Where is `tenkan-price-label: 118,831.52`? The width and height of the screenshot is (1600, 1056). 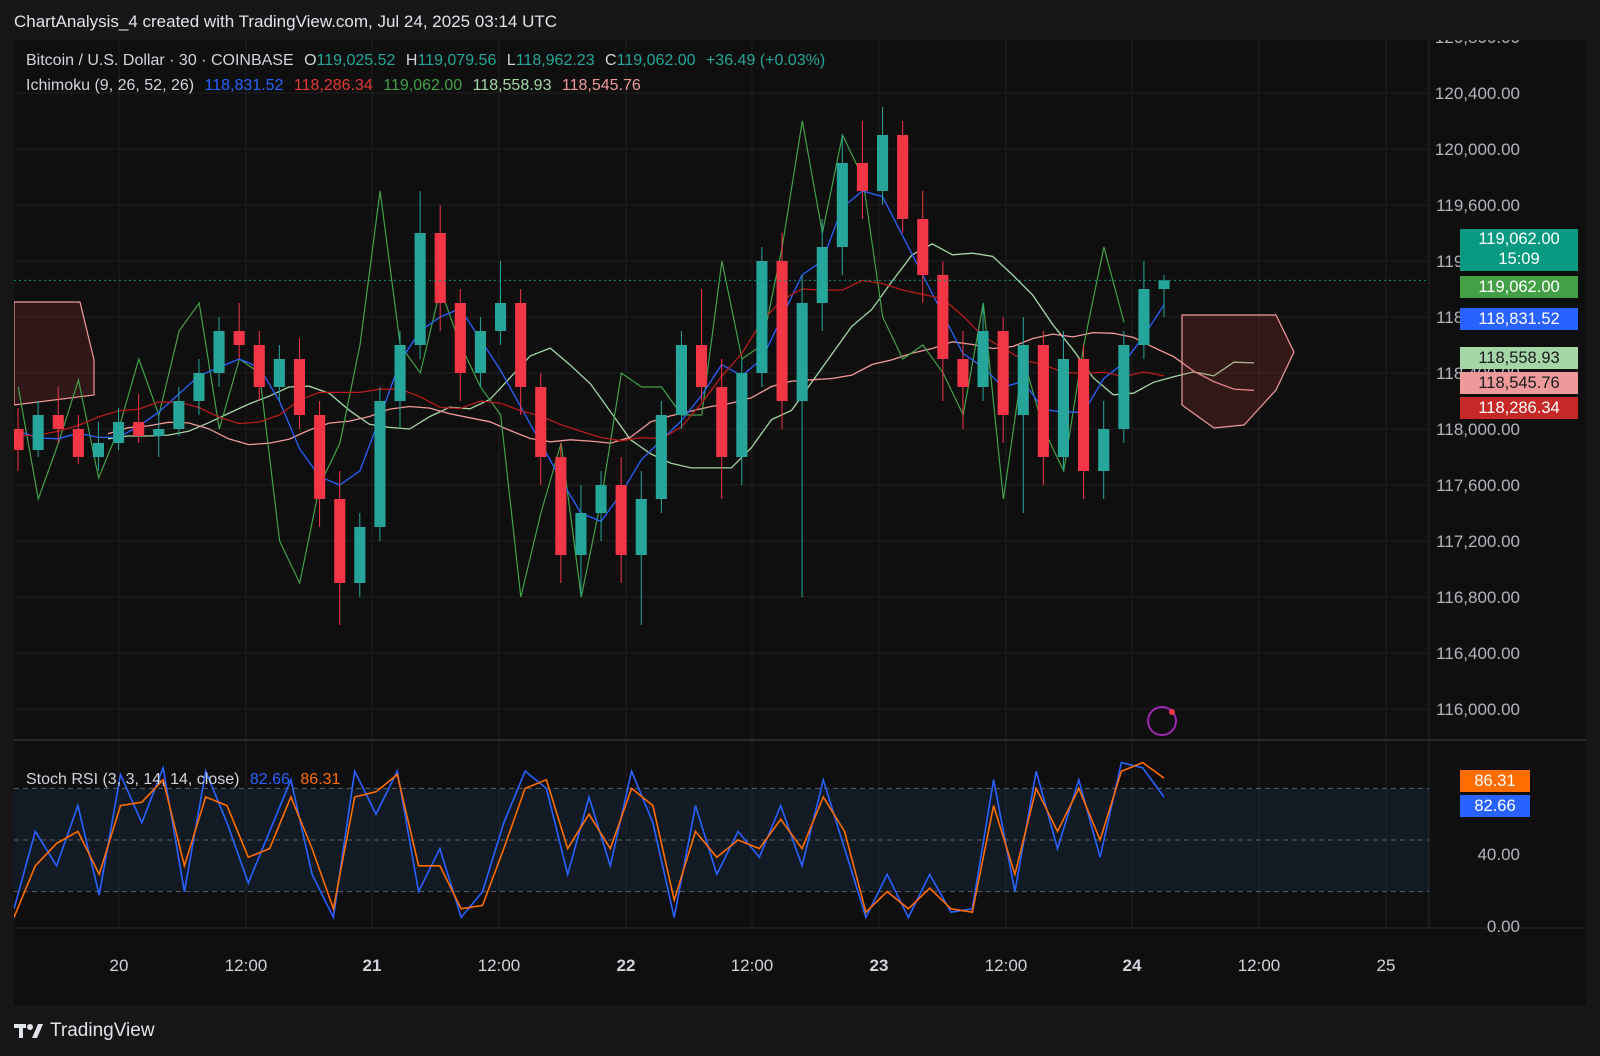 tenkan-price-label: 118,831.52 is located at coordinates (1519, 319).